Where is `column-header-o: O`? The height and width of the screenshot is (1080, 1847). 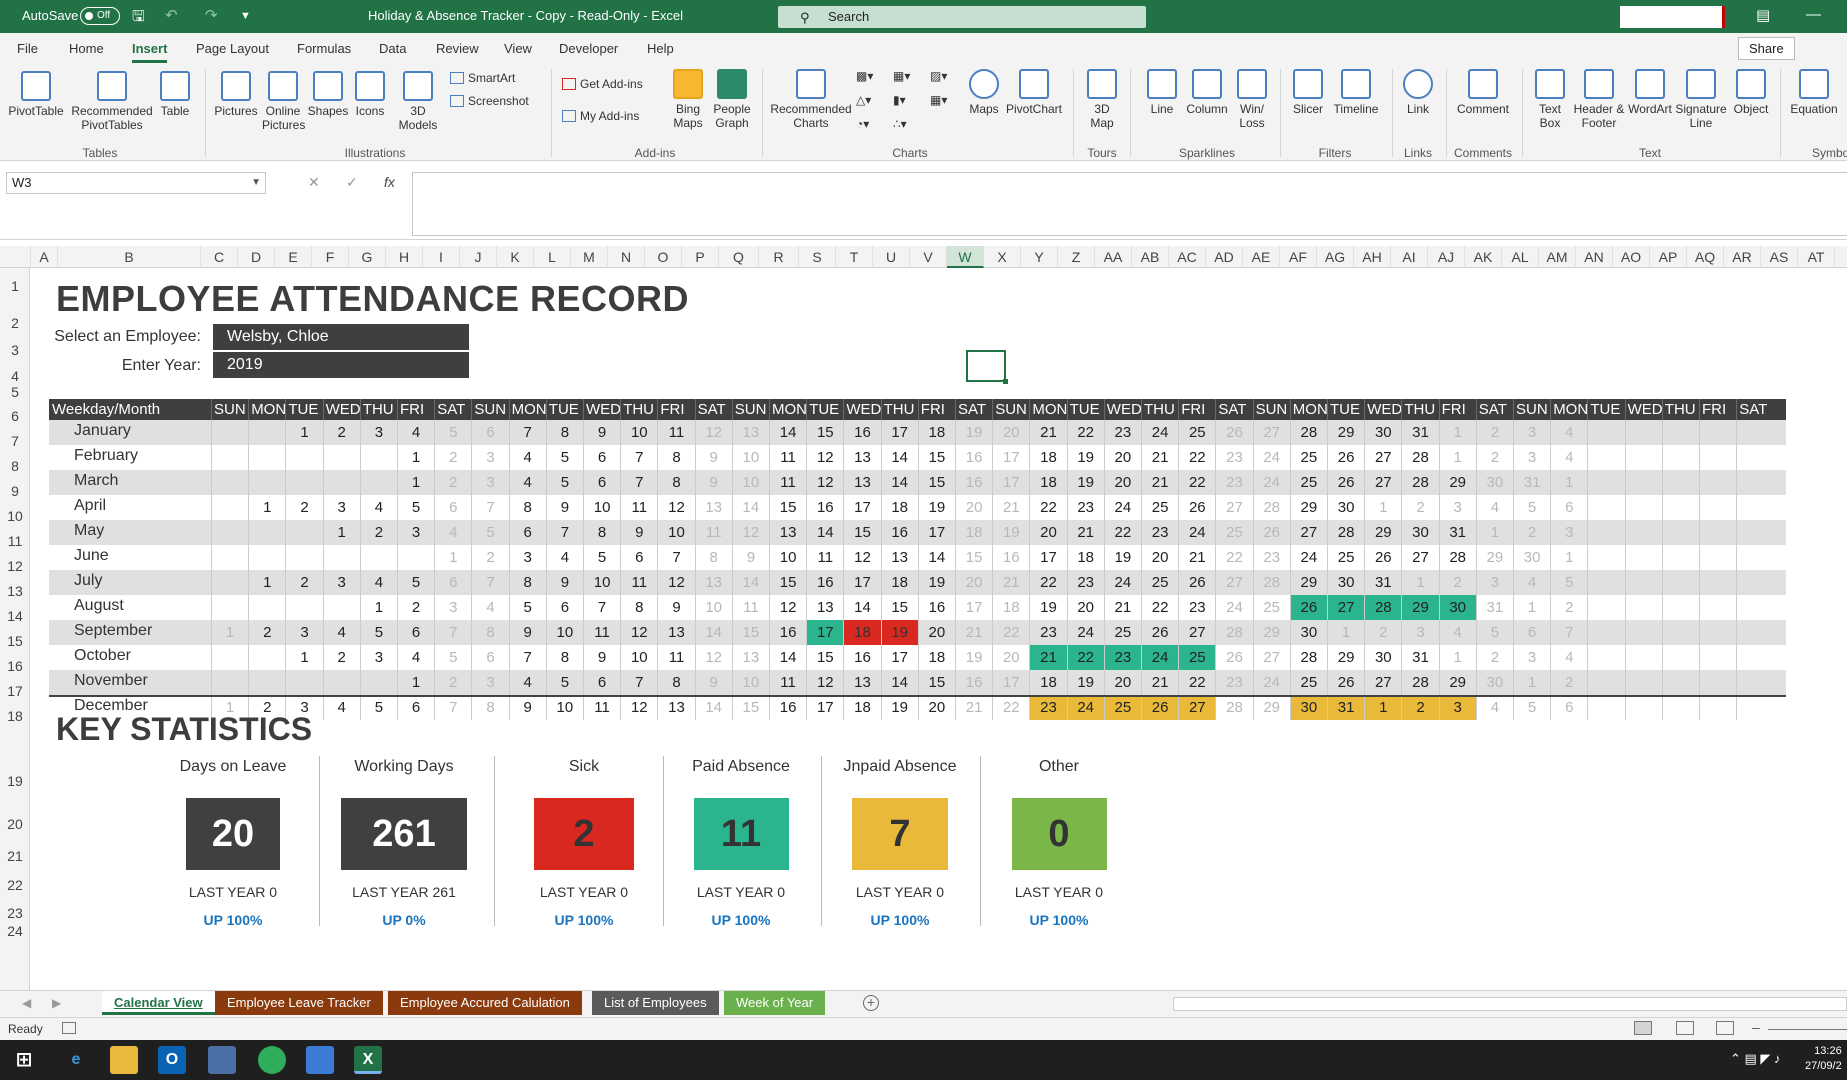
column-header-o: O is located at coordinates (663, 257).